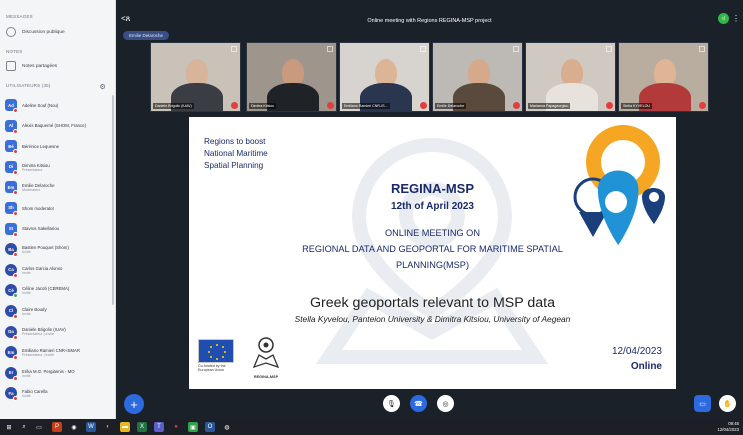 The height and width of the screenshot is (435, 743). Describe the element at coordinates (57, 427) in the screenshot. I see `powerpoint-icon: P` at that location.